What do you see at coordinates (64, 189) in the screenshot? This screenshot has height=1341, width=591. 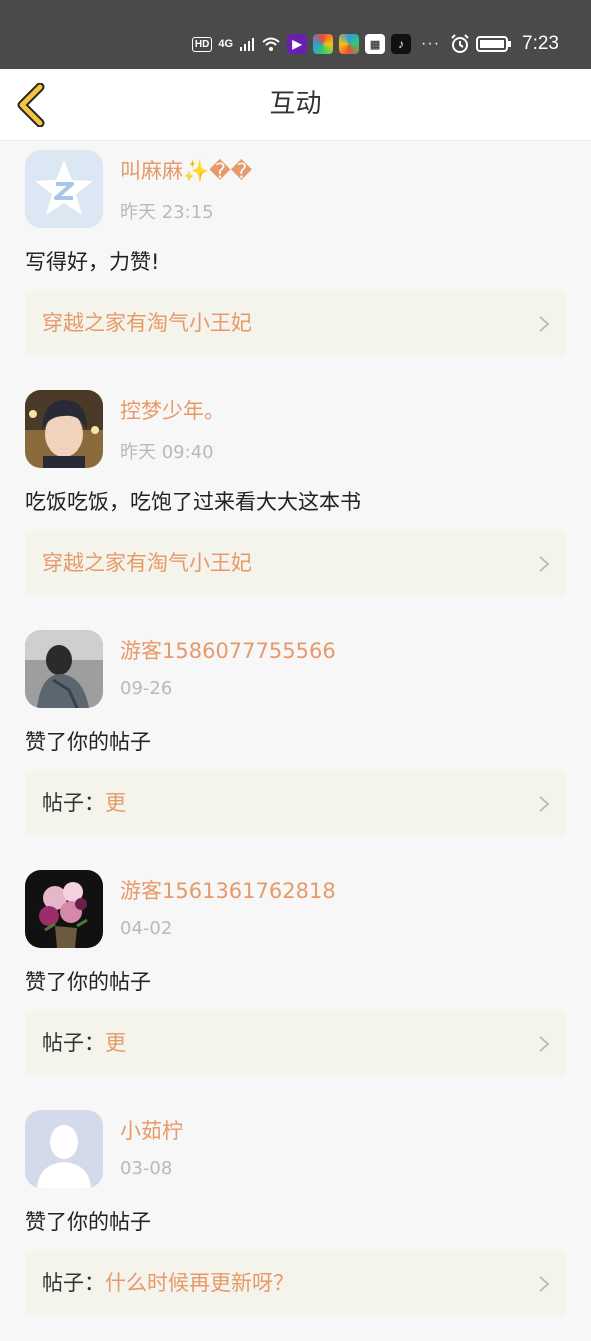 I see `qq-logo-avatar` at bounding box center [64, 189].